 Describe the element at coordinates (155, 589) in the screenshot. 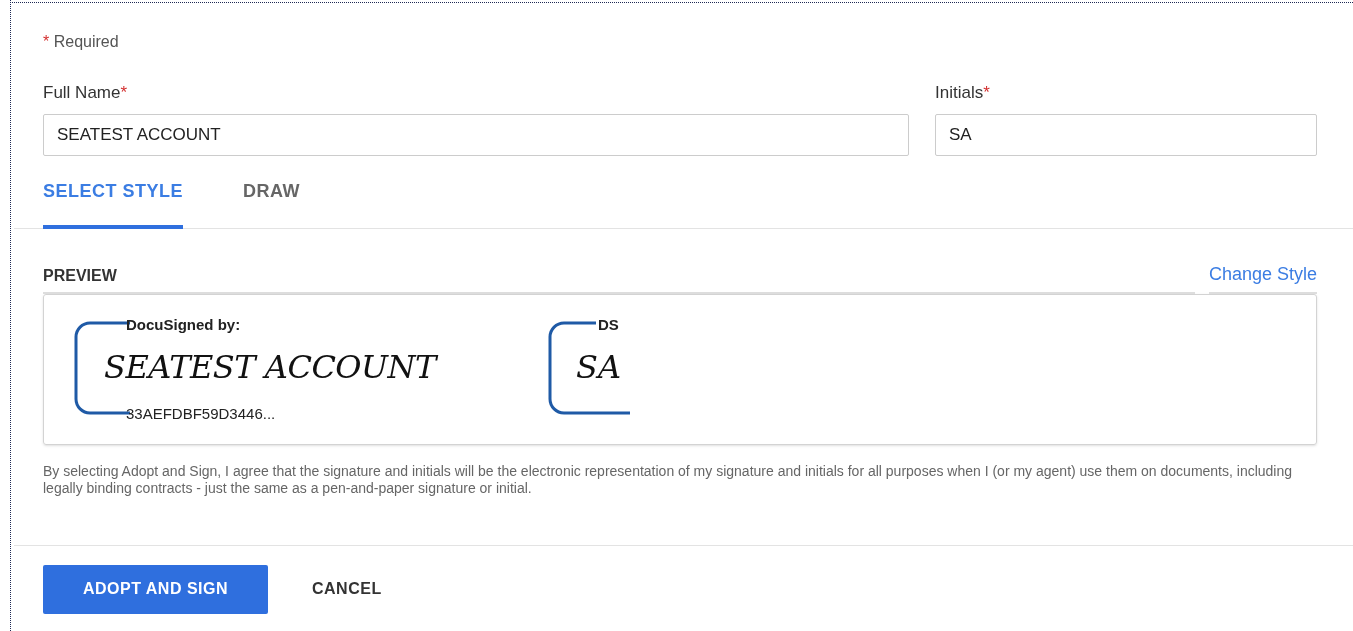

I see `adopt-and-sign-button: ADOPT AND SIGN` at that location.